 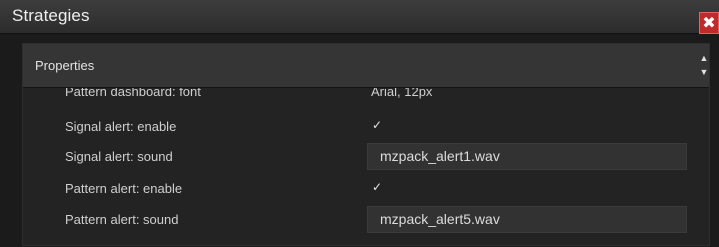 What do you see at coordinates (366, 97) in the screenshot?
I see `property-row-pattern-dashboard-font: ► Pattern dashboard: font Arial, 12px` at bounding box center [366, 97].